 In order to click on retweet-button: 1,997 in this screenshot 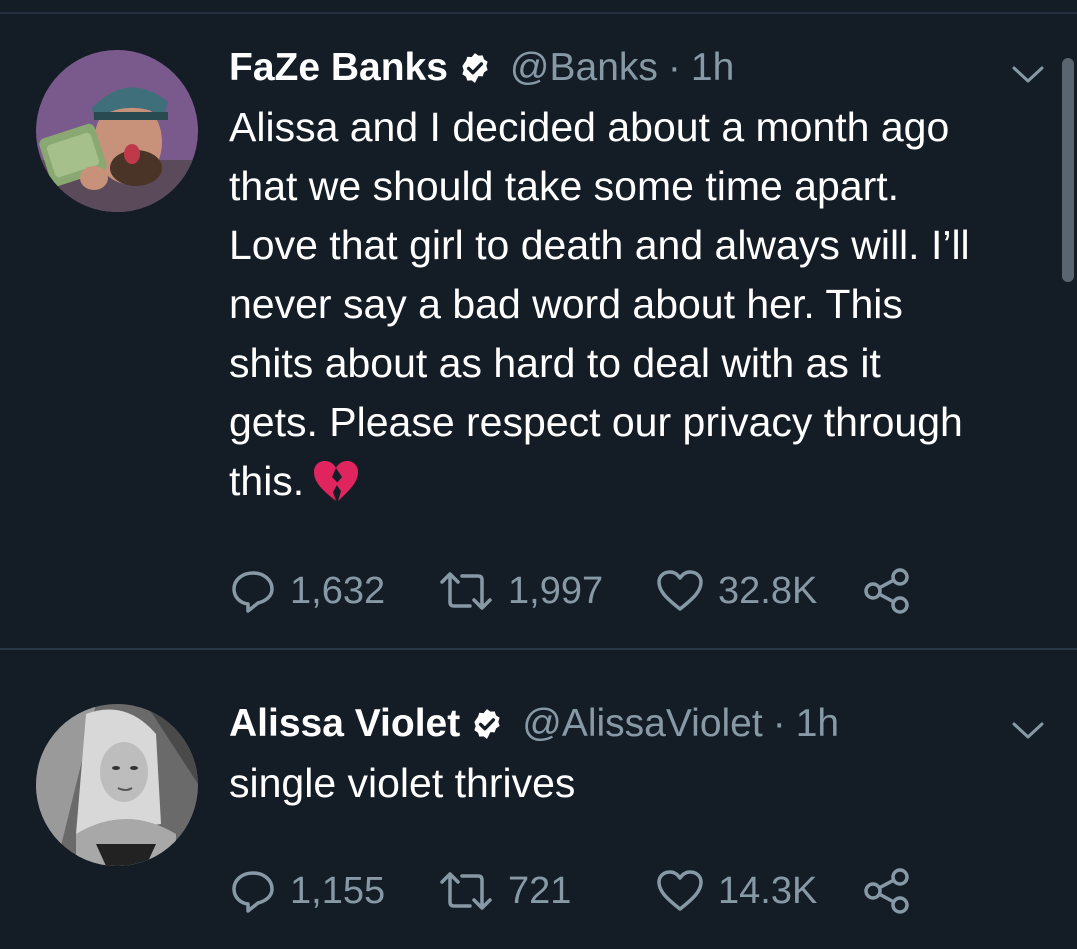, I will do `click(520, 591)`.